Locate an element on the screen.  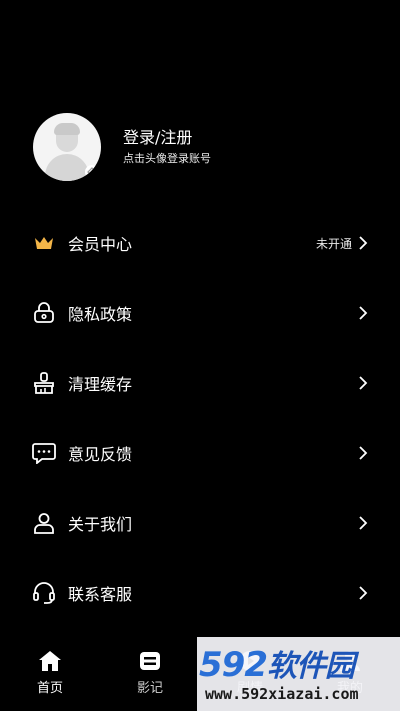
home-icon is located at coordinates (50, 661).